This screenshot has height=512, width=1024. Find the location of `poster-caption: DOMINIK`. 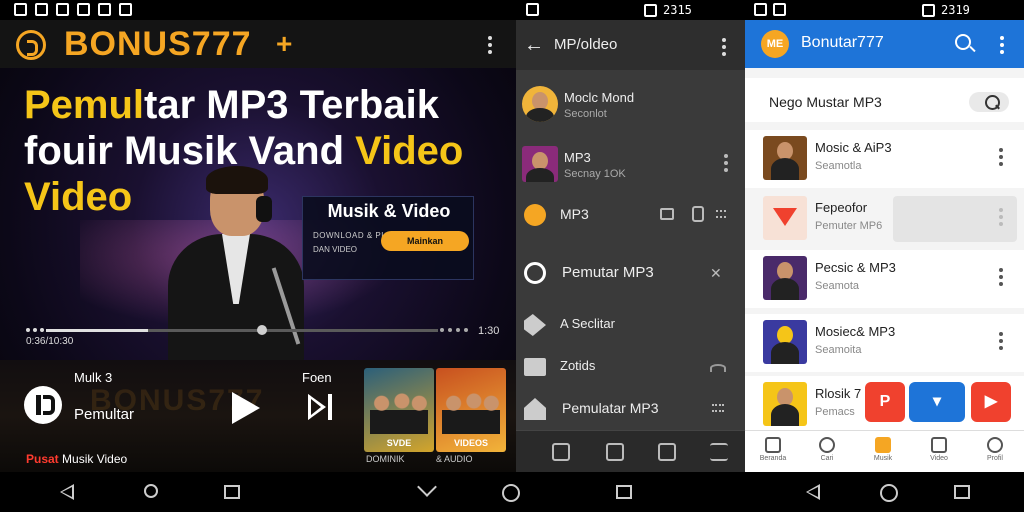

poster-caption: DOMINIK is located at coordinates (385, 459).